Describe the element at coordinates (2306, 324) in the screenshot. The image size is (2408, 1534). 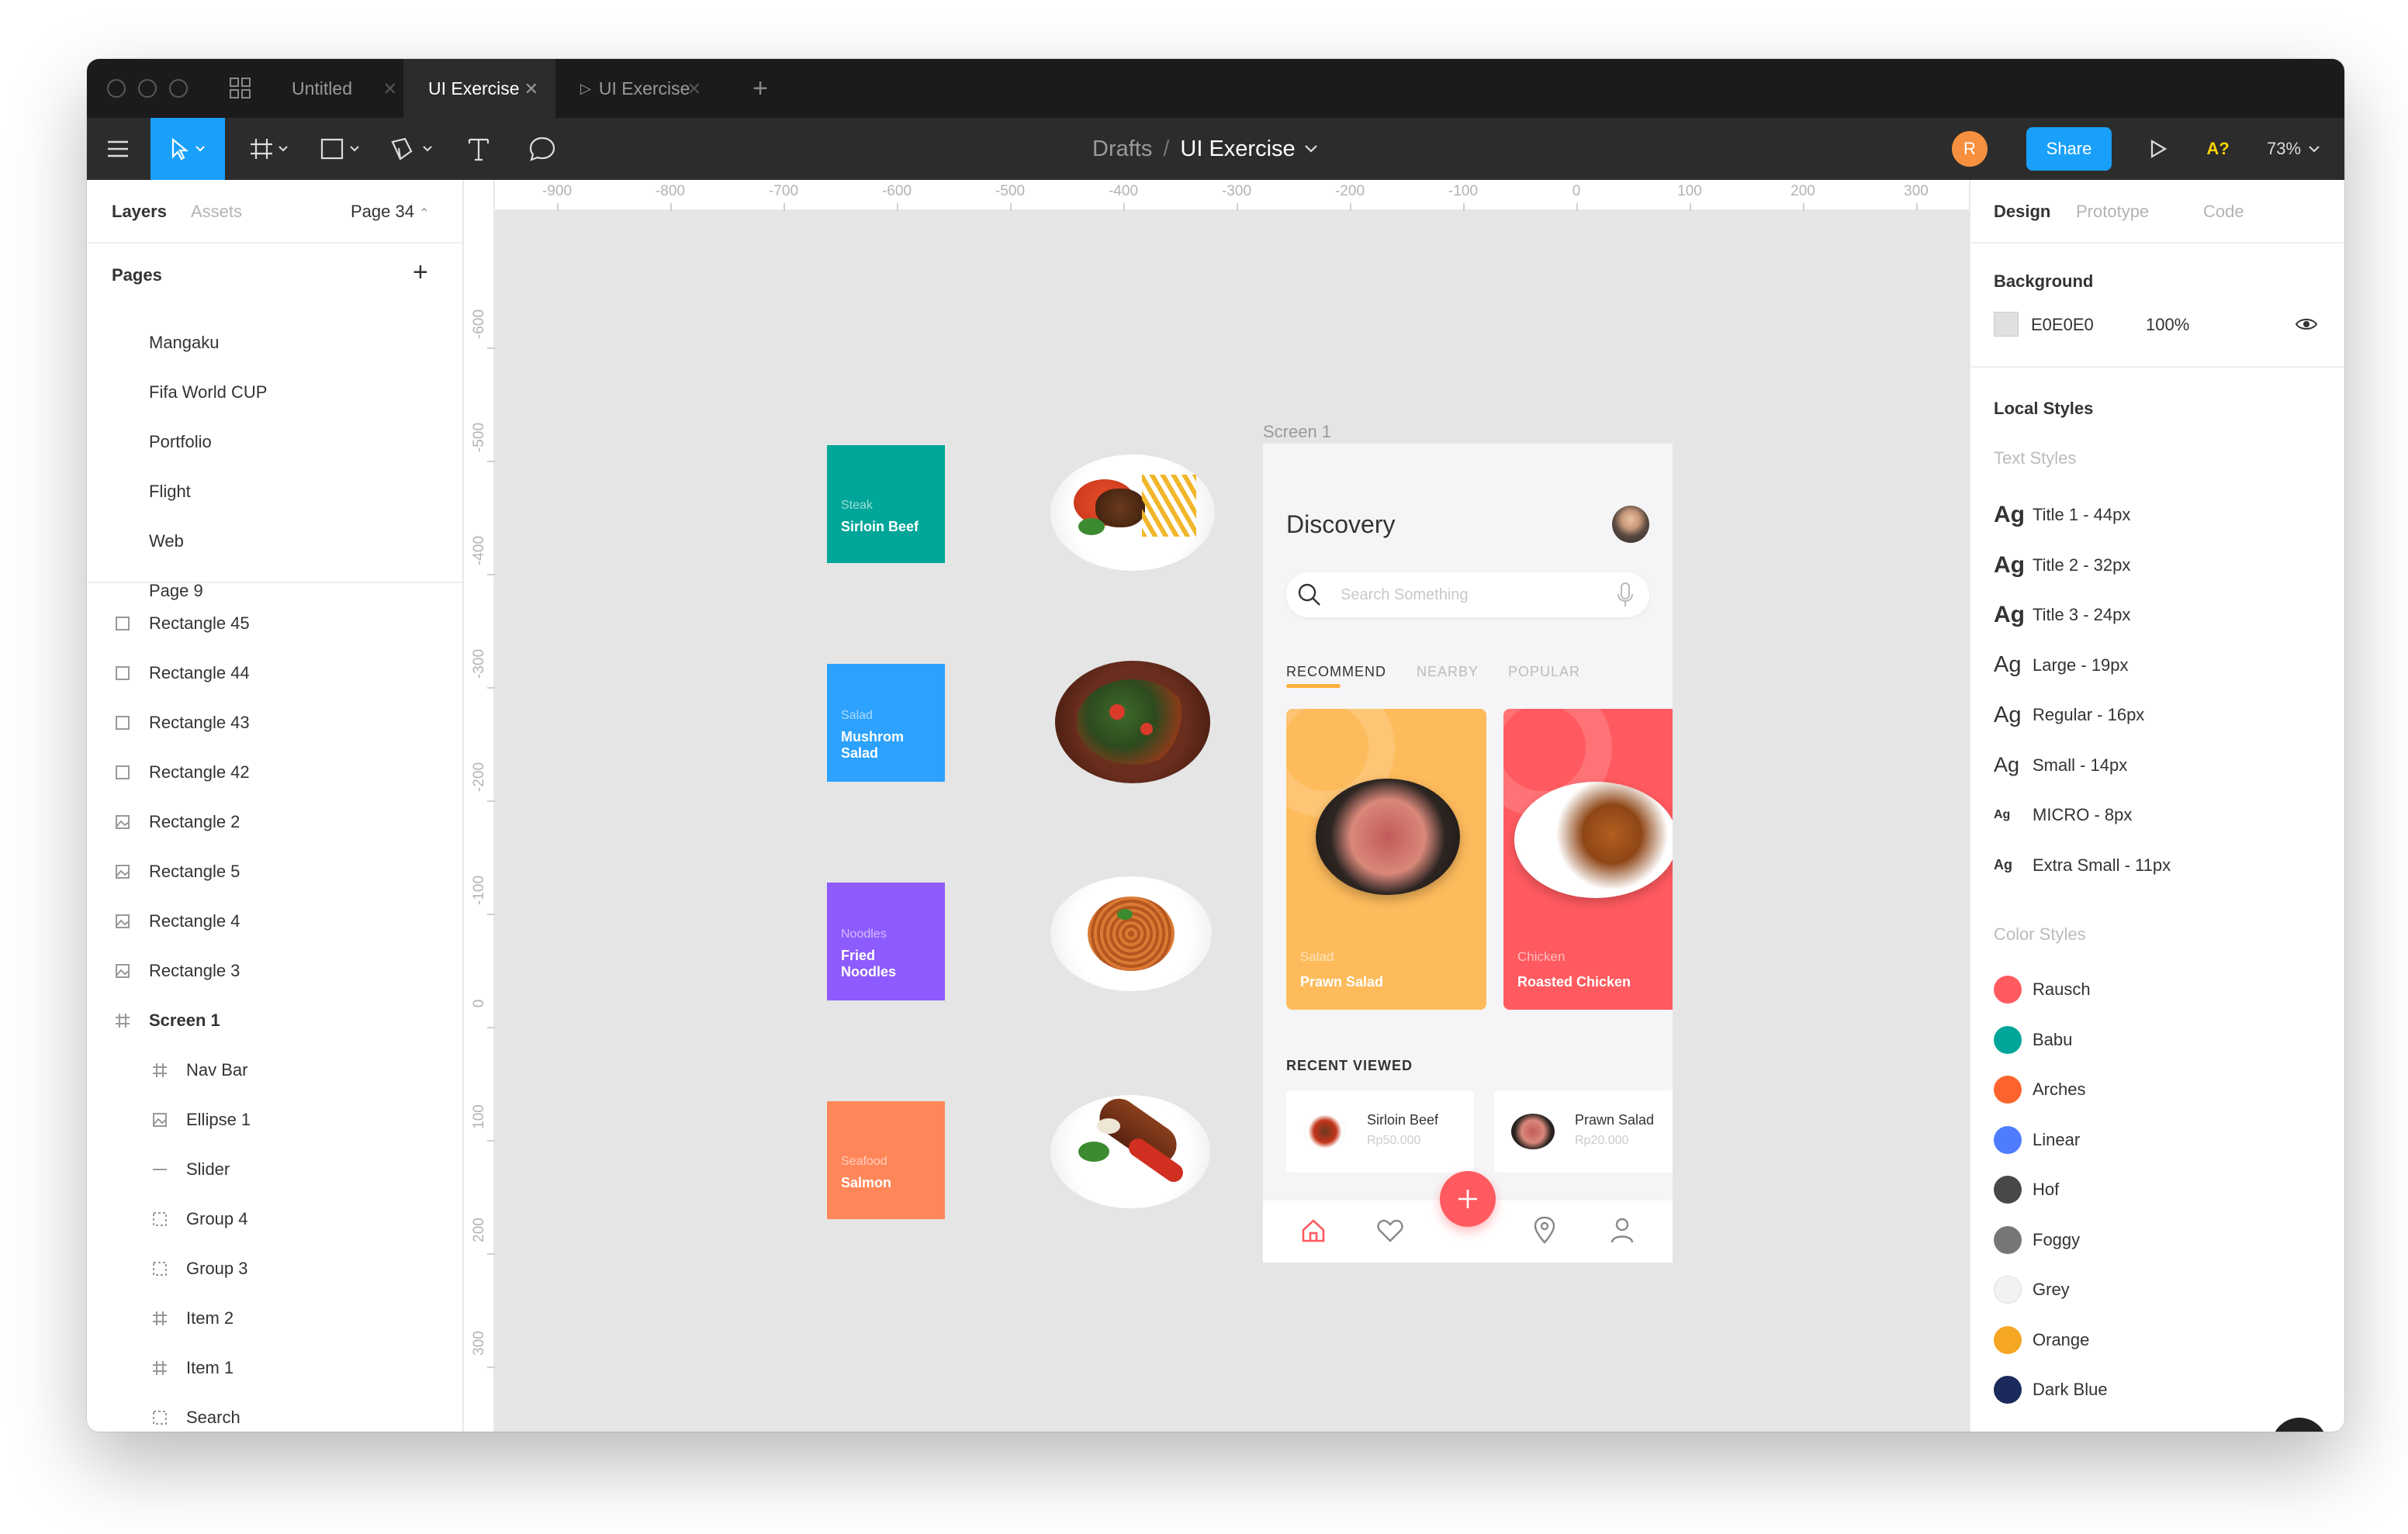
I see `eye-icon` at that location.